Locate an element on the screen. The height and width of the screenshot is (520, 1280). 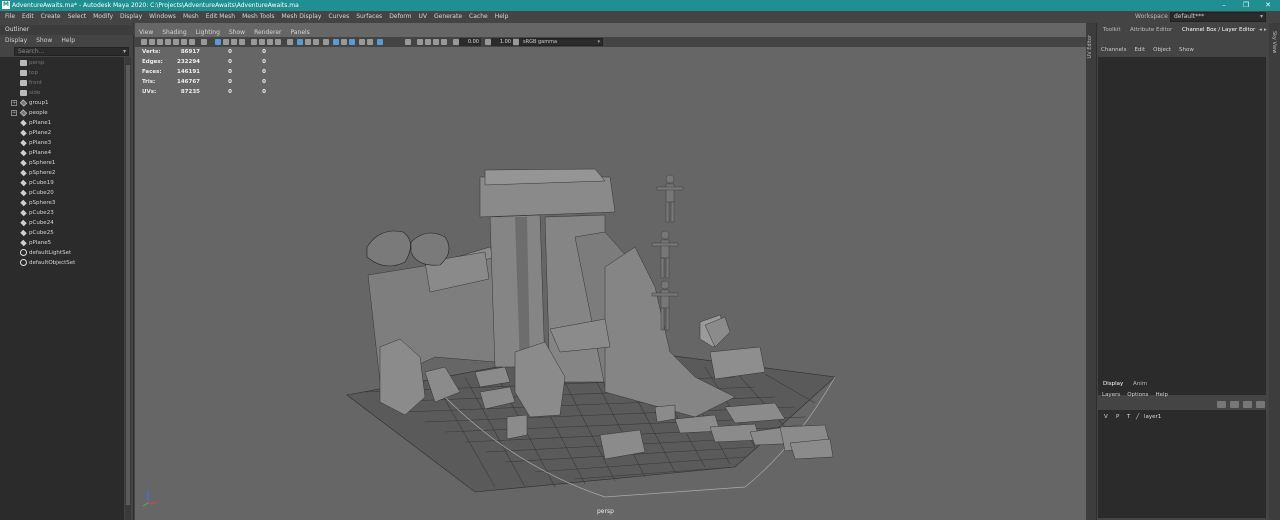
new-layer-selected-icon is located at coordinates (1260, 404).